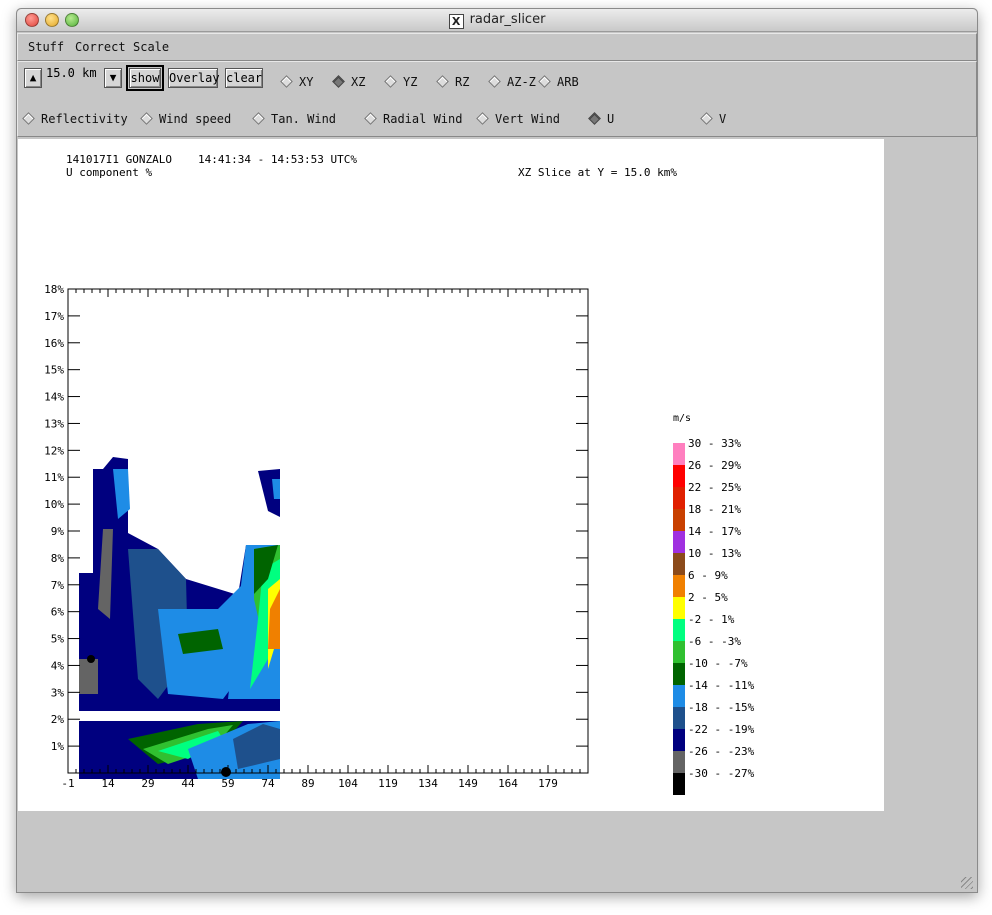 Image resolution: width=992 pixels, height=915 pixels. Describe the element at coordinates (54, 316) in the screenshot. I see `y-tick-label: 17%` at that location.